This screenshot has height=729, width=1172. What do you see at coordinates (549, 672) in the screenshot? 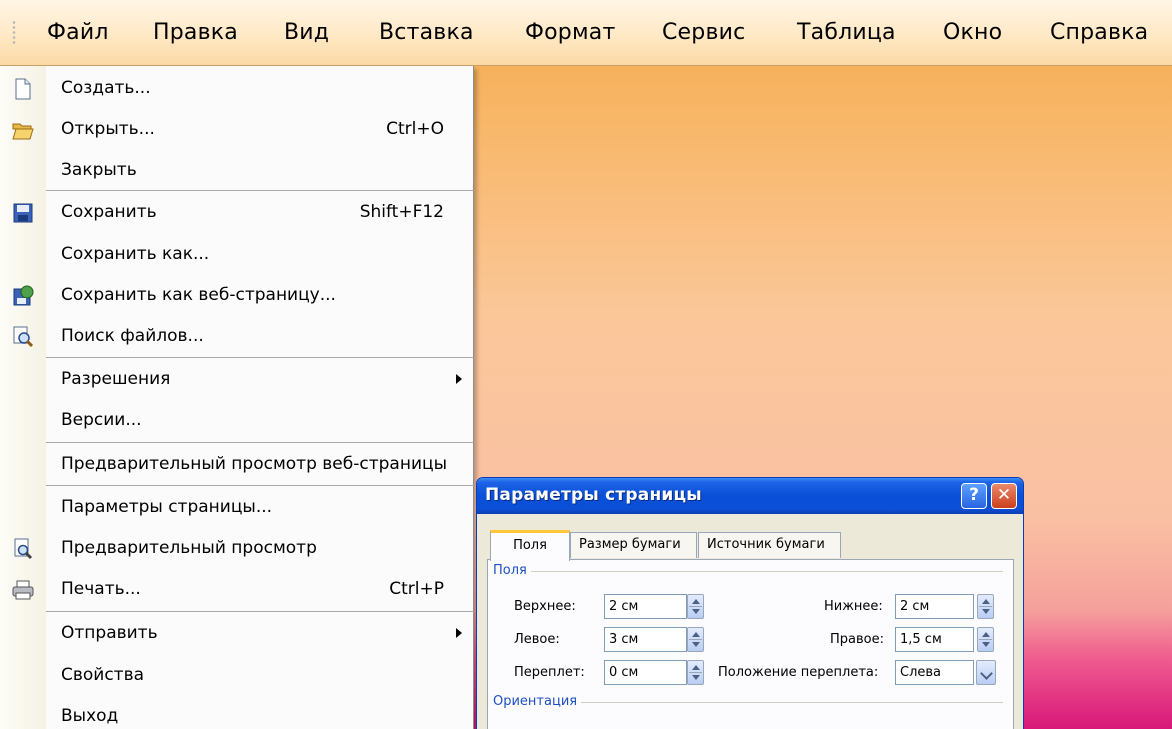
I see `gutter-label: Переплет:` at bounding box center [549, 672].